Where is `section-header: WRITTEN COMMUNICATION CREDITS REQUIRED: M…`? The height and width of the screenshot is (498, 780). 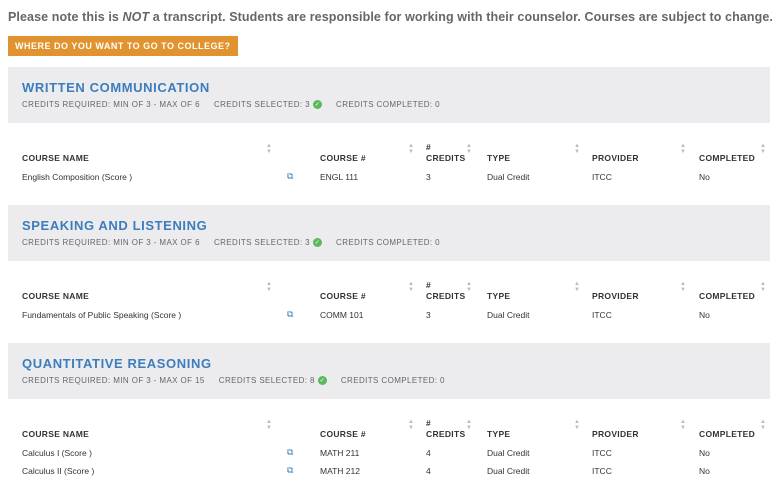
section-header: WRITTEN COMMUNICATION CREDITS REQUIRED: M… is located at coordinates (389, 95).